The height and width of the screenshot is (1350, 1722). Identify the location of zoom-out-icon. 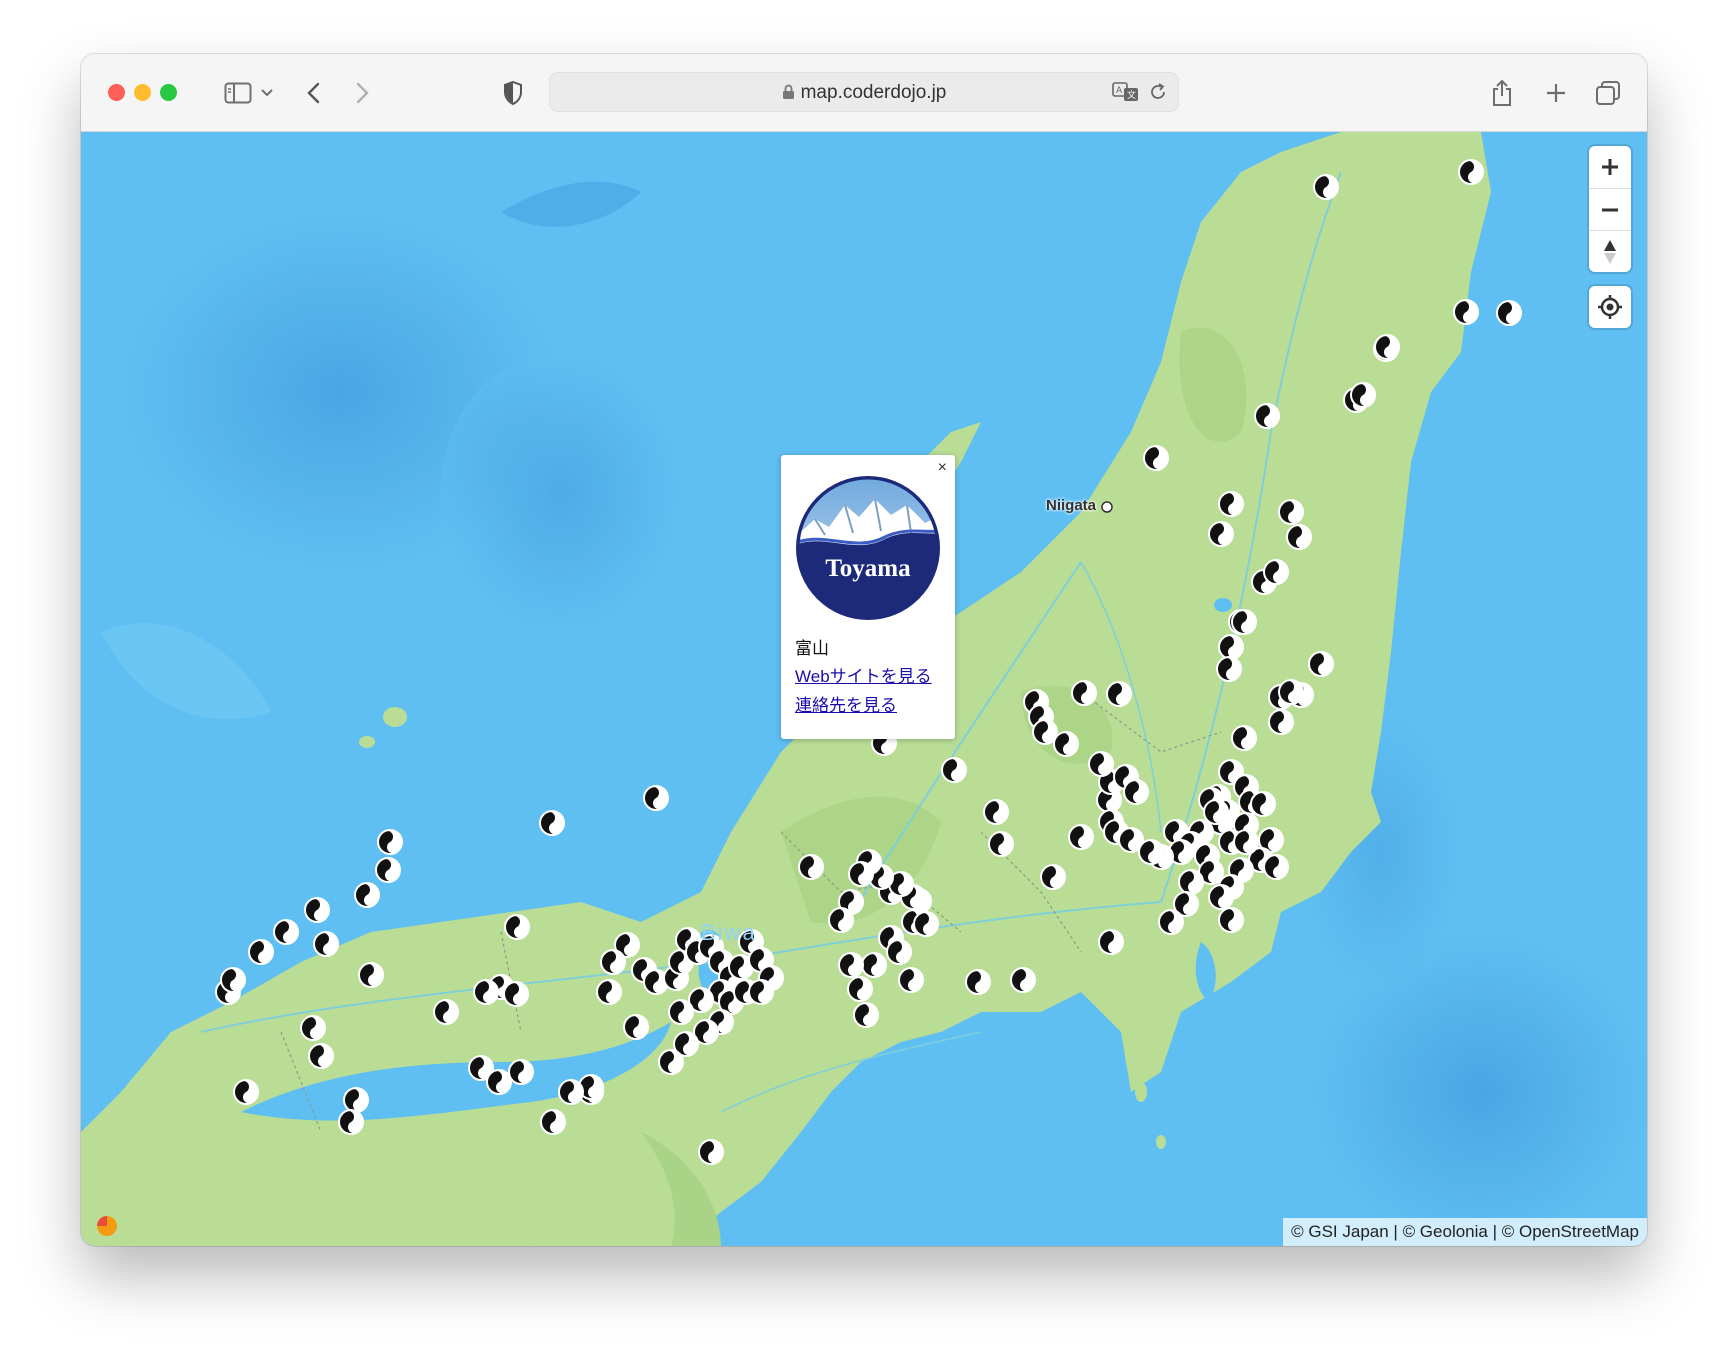
(1610, 209).